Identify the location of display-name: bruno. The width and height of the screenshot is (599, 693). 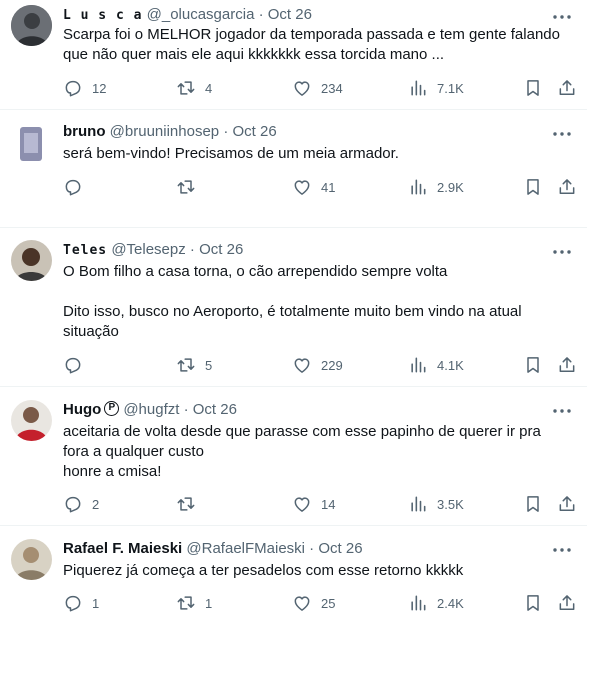
(84, 131).